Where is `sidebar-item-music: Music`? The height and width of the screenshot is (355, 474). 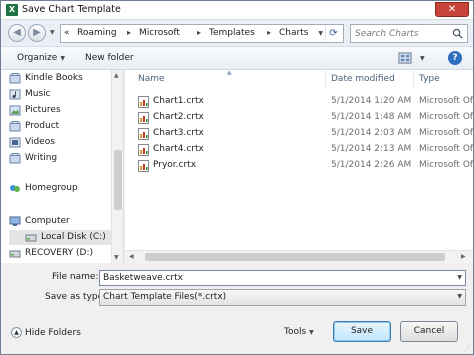
sidebar-item-music: Music is located at coordinates (30, 94).